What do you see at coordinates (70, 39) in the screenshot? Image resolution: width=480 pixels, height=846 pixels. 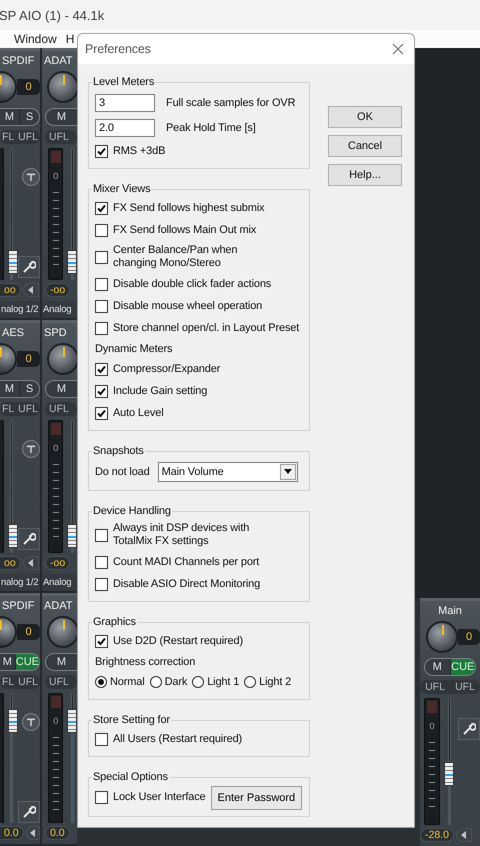 I see `menu-item: H` at bounding box center [70, 39].